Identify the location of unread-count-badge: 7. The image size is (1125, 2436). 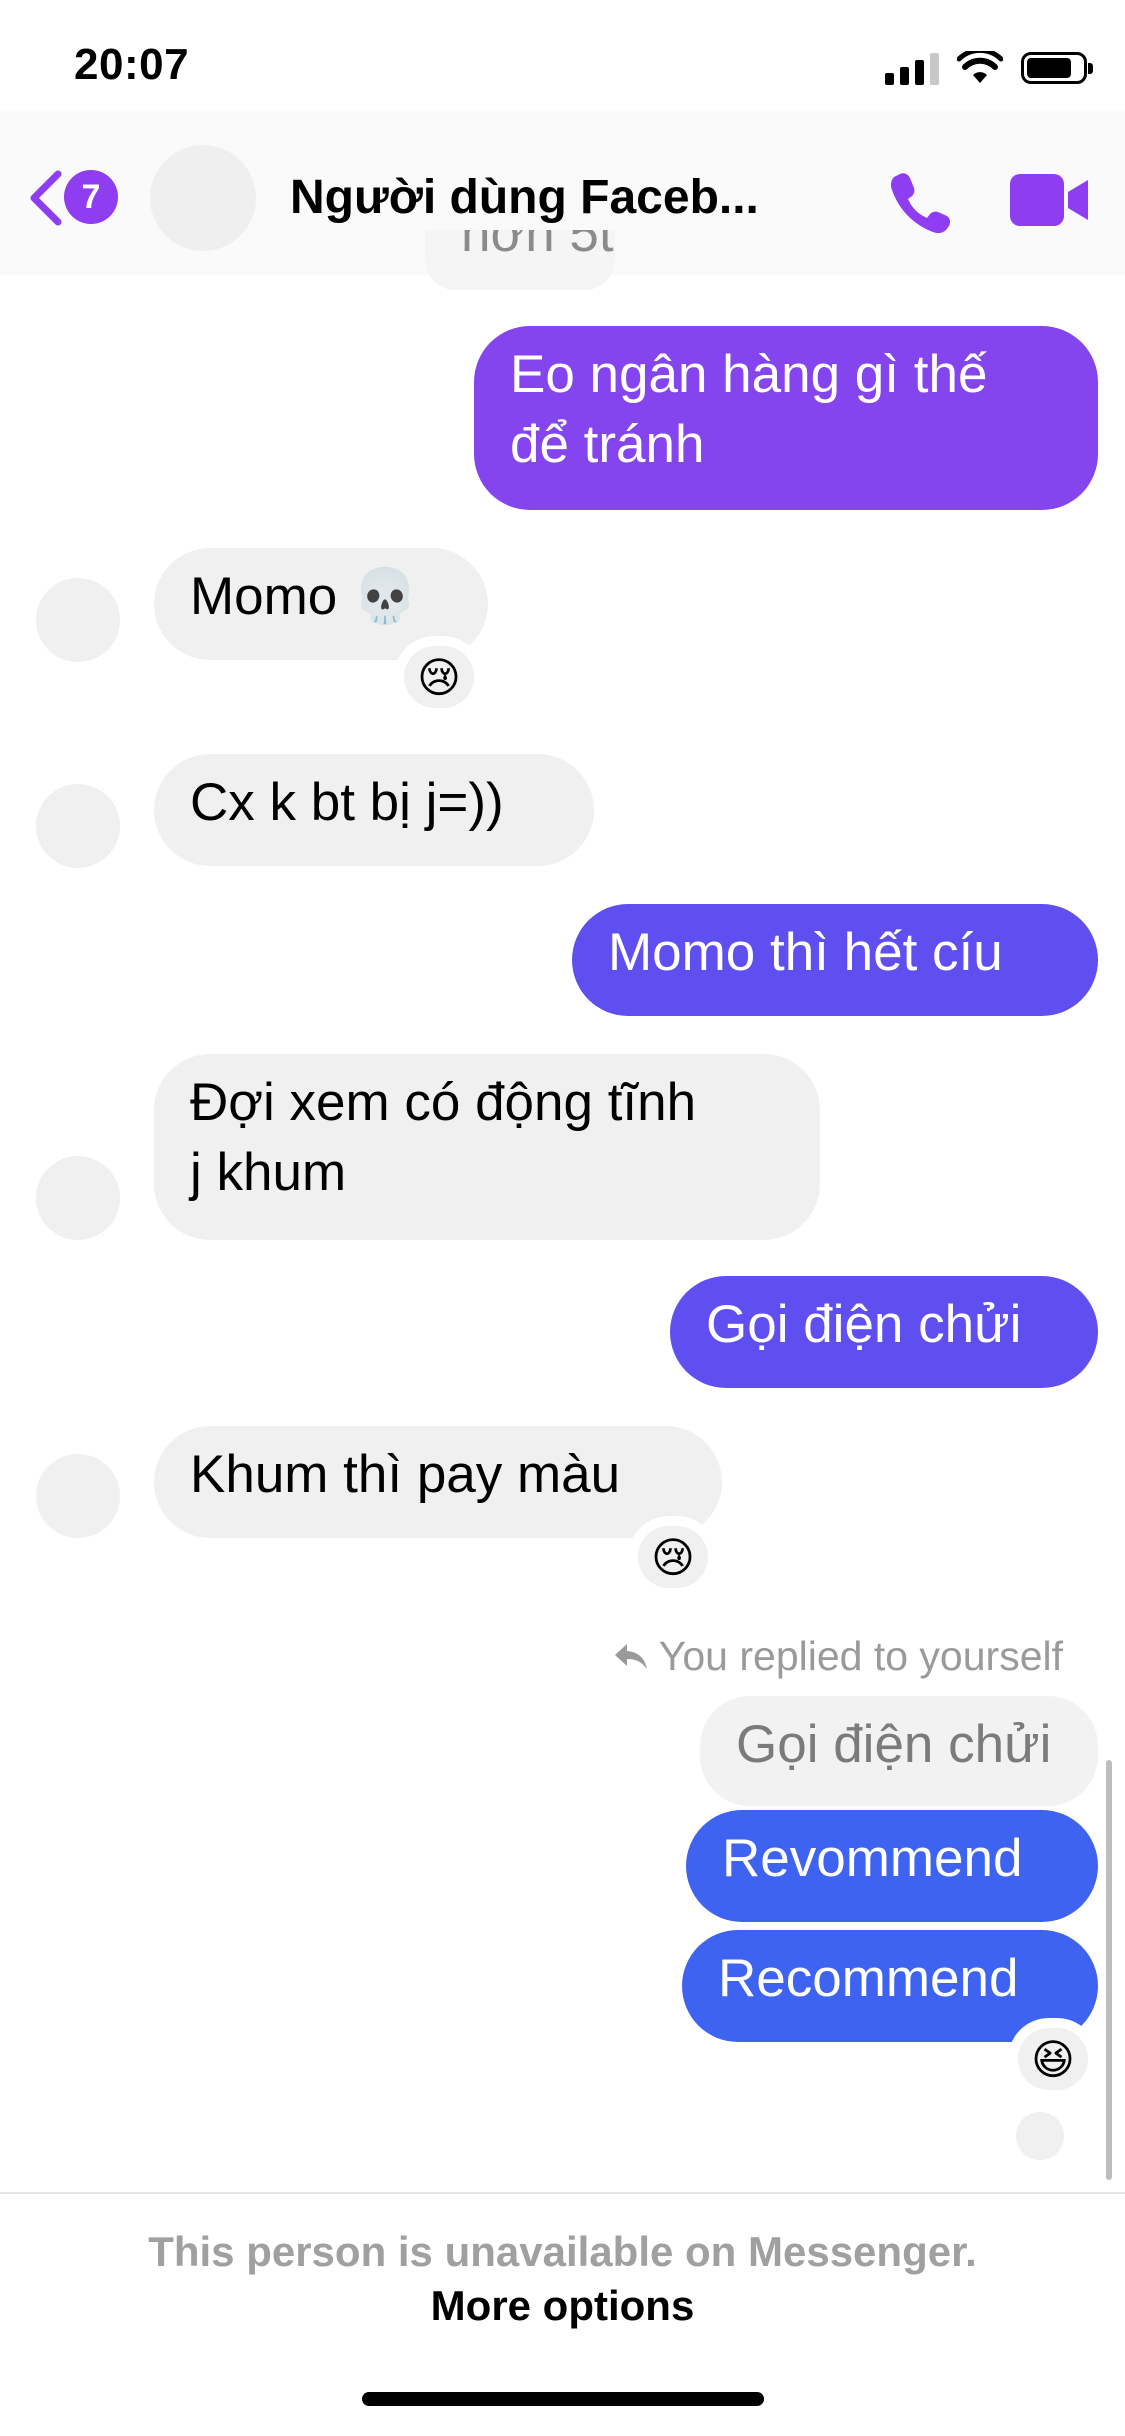
(91, 197).